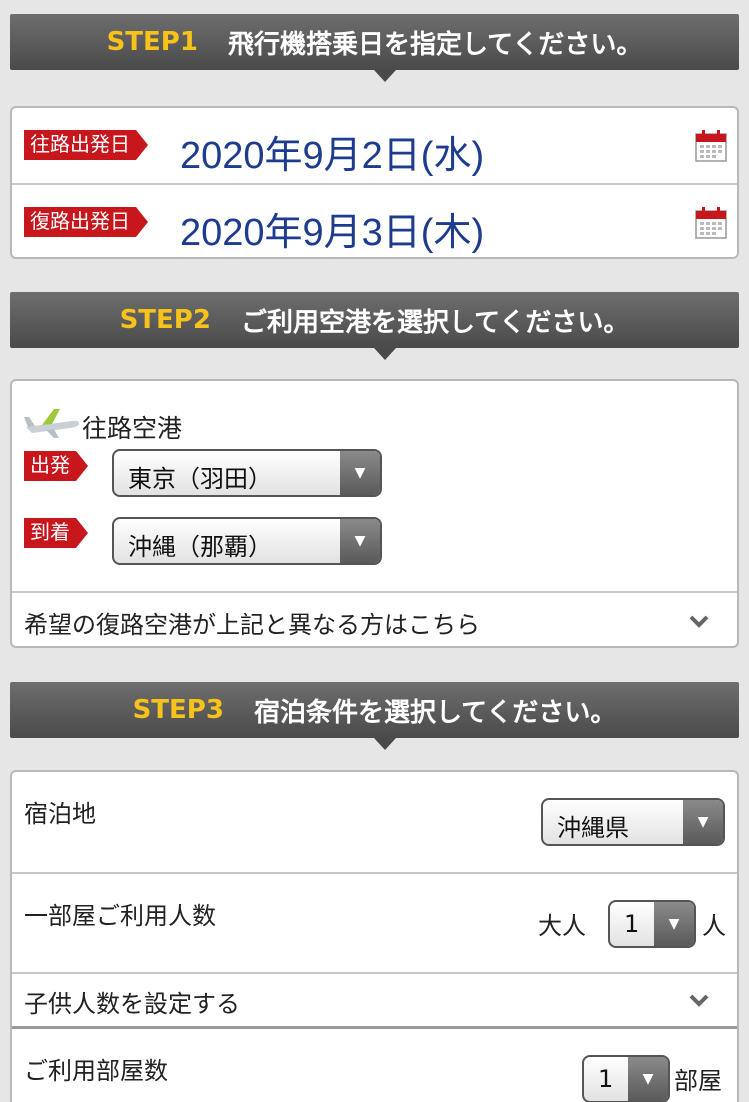 This screenshot has width=749, height=1102. Describe the element at coordinates (652, 924) in the screenshot. I see `adults-count-select: 1 ▼` at that location.